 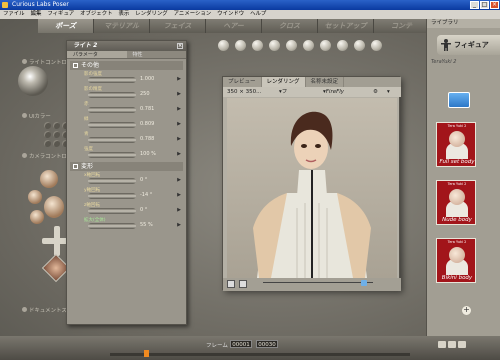 I want to click on library-item: Tera Yuki 2 Bikini body, so click(x=456, y=260).